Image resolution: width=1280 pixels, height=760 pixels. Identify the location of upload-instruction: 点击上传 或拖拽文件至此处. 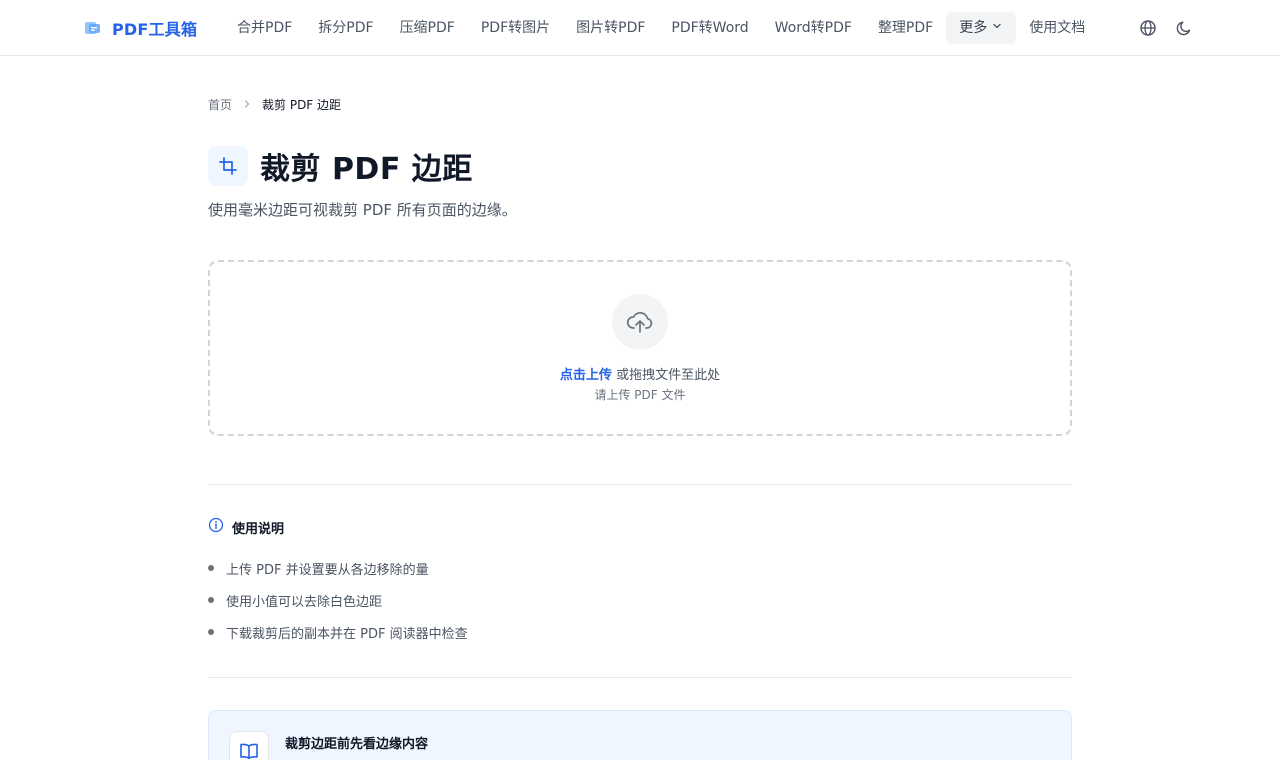
(640, 373).